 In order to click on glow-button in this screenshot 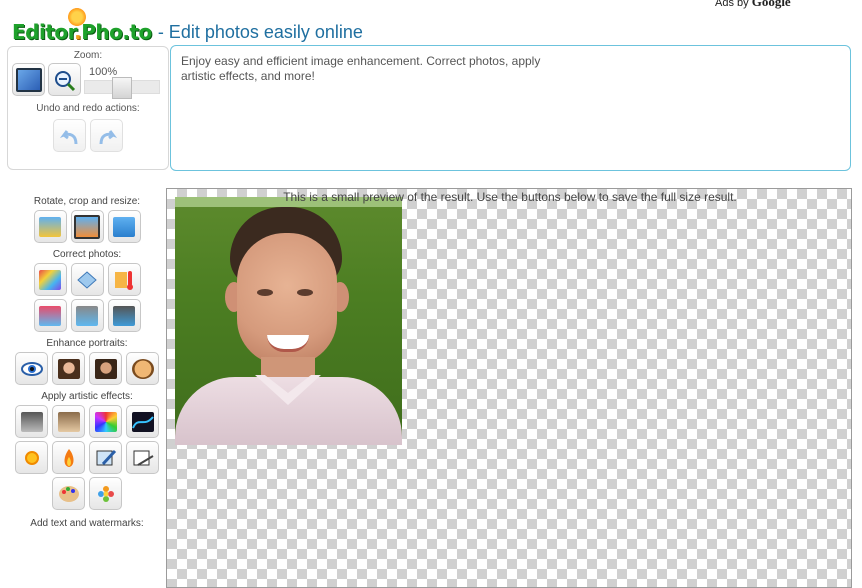, I will do `click(31, 457)`.